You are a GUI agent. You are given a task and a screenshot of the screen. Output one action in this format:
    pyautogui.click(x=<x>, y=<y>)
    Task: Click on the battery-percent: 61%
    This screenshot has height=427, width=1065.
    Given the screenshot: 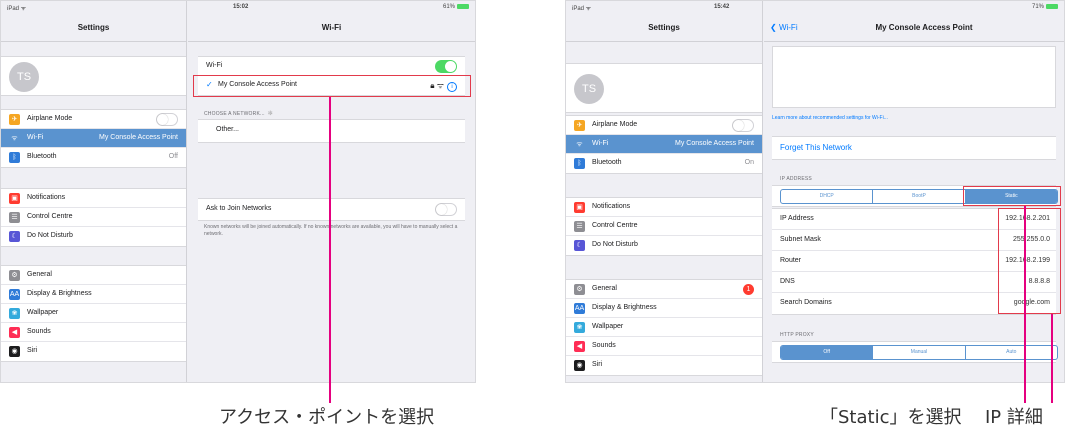 What is the action you would take?
    pyautogui.click(x=448, y=7)
    